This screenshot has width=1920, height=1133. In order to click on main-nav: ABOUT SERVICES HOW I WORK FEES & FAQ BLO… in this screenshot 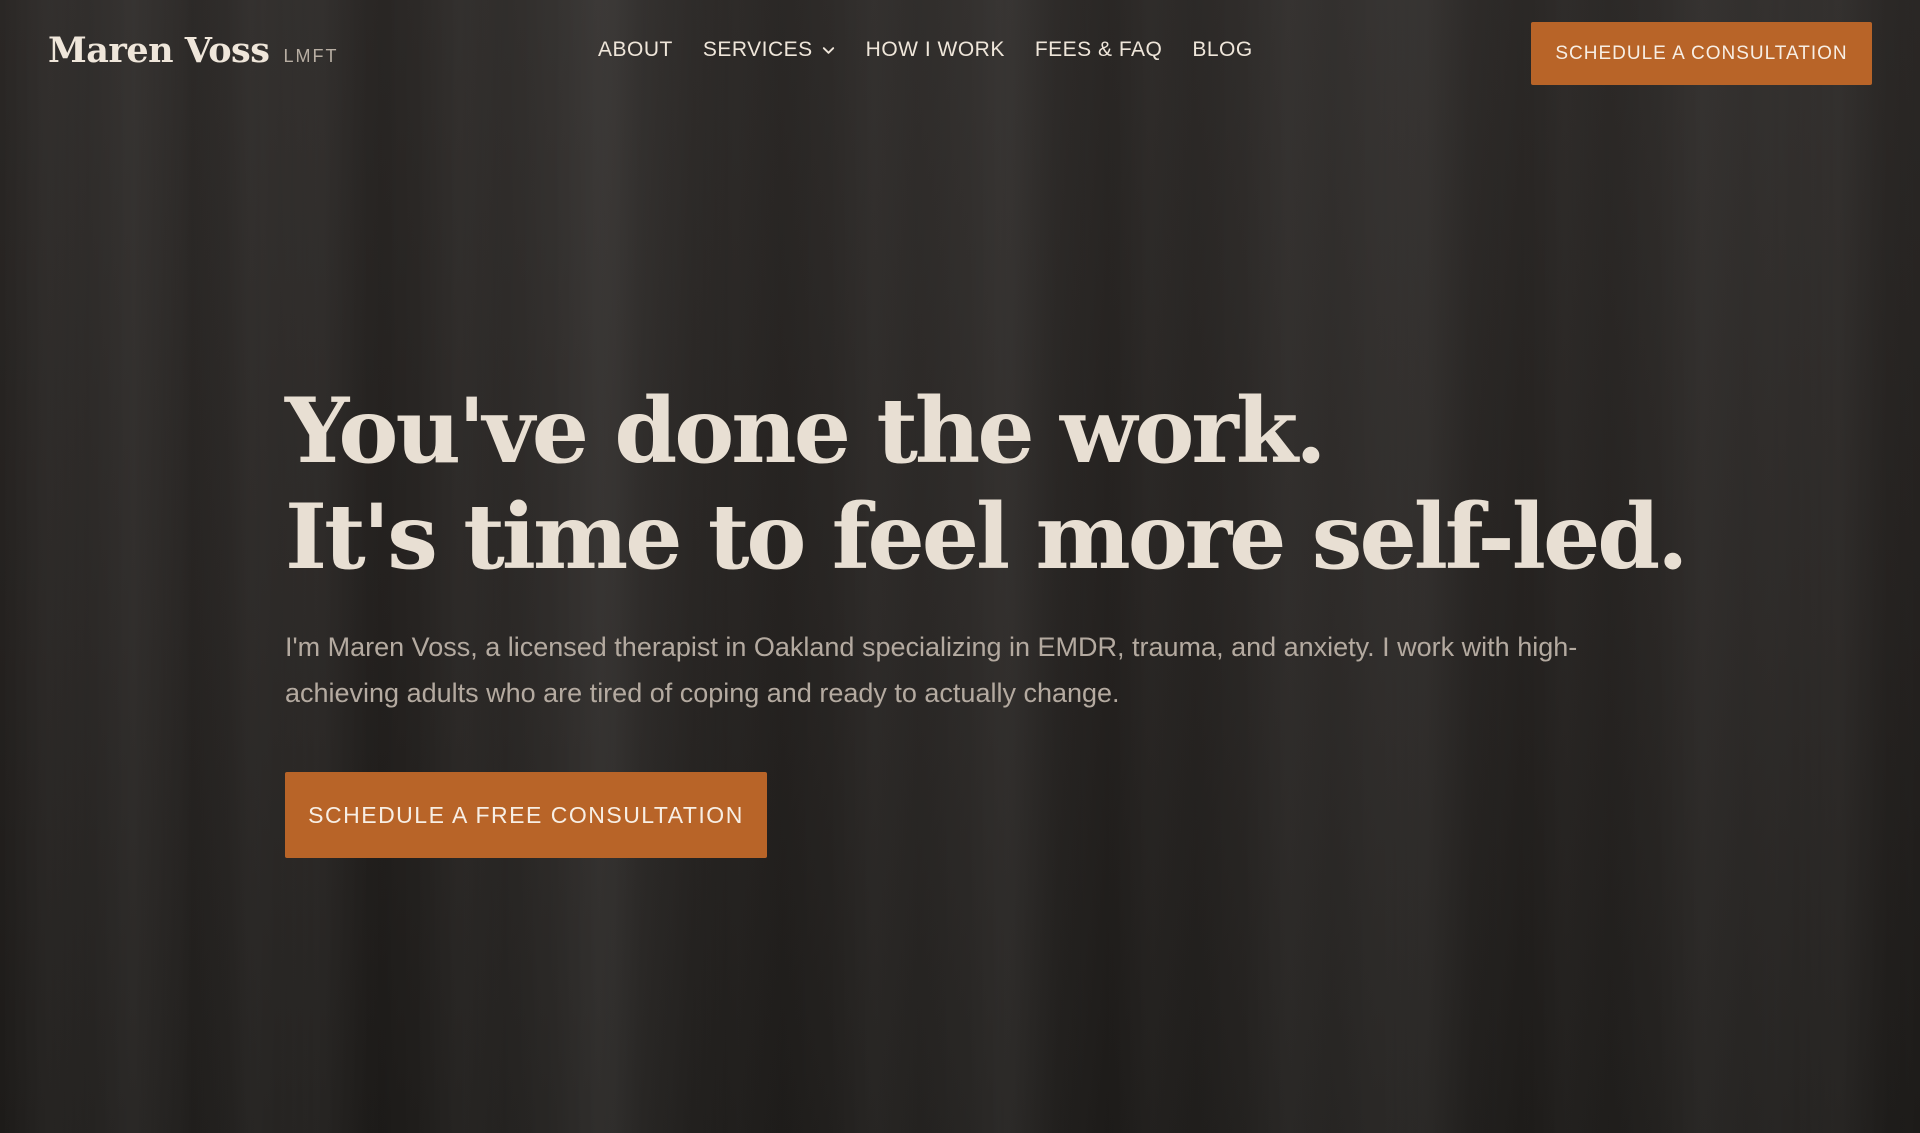, I will do `click(925, 50)`.